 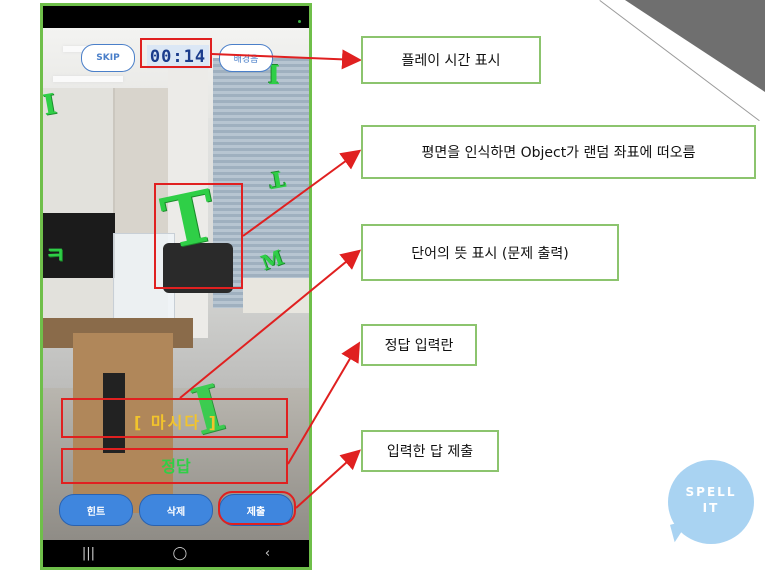 I want to click on arrow-object, so click(x=302, y=193).